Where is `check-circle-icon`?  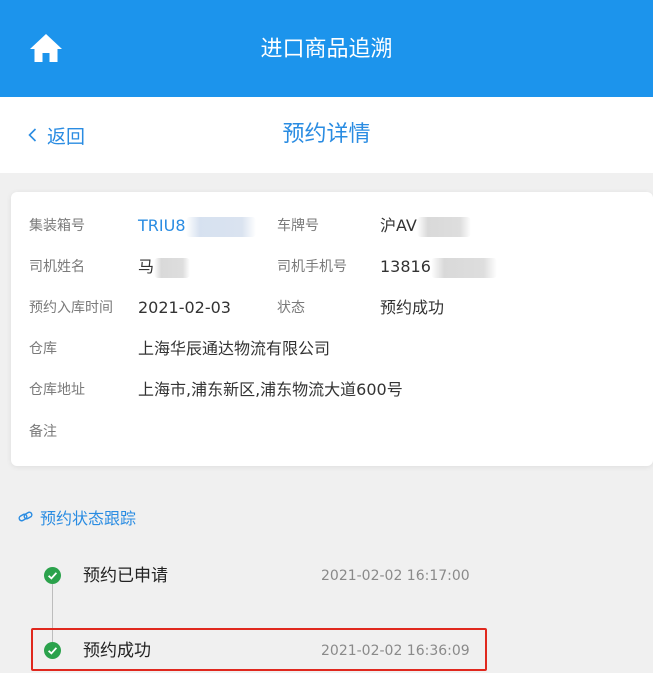 check-circle-icon is located at coordinates (52, 575).